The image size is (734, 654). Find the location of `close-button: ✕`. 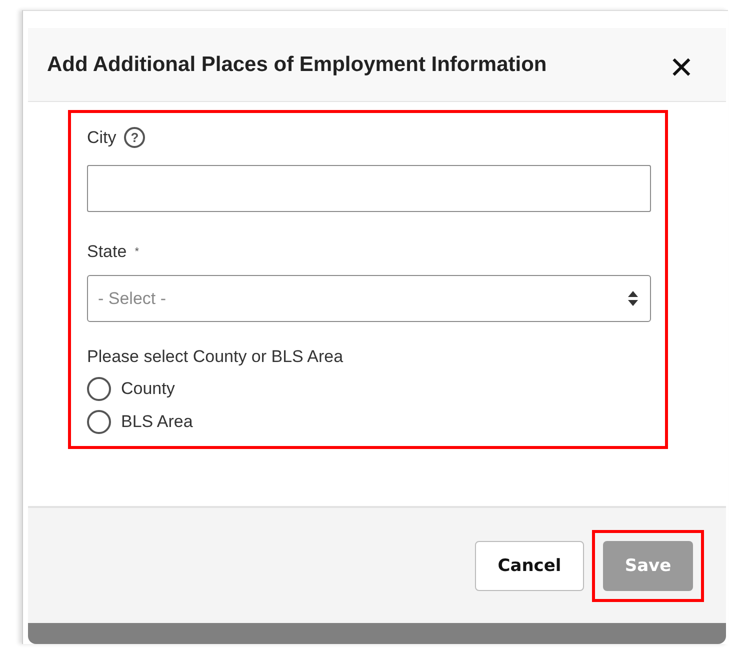

close-button: ✕ is located at coordinates (681, 68).